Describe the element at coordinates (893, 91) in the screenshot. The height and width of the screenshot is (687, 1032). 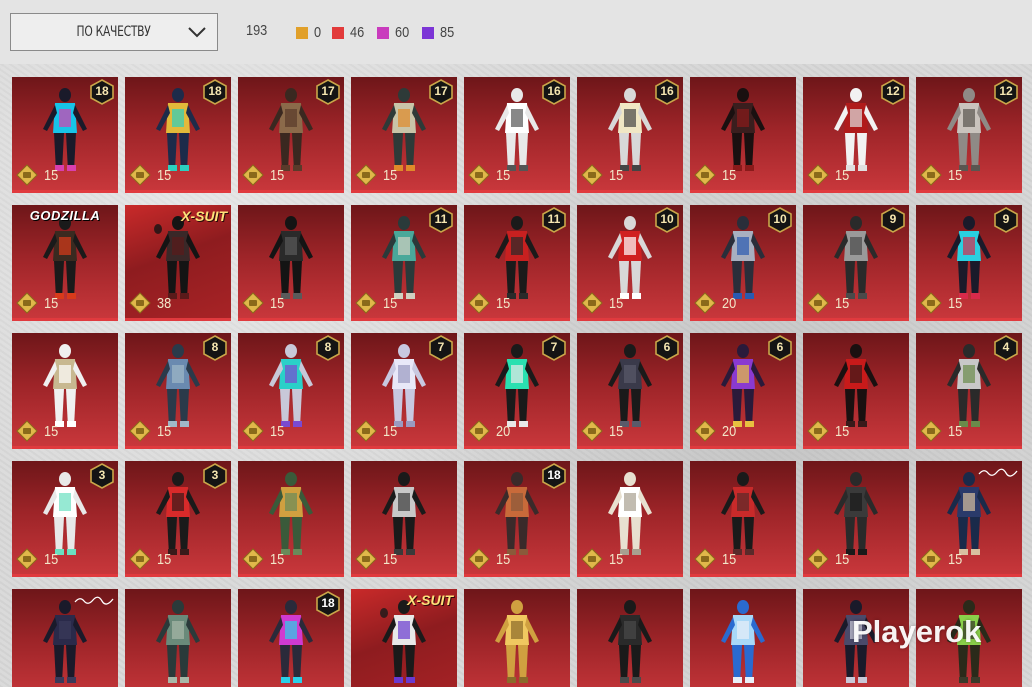
I see `level-badge-value: 12` at that location.